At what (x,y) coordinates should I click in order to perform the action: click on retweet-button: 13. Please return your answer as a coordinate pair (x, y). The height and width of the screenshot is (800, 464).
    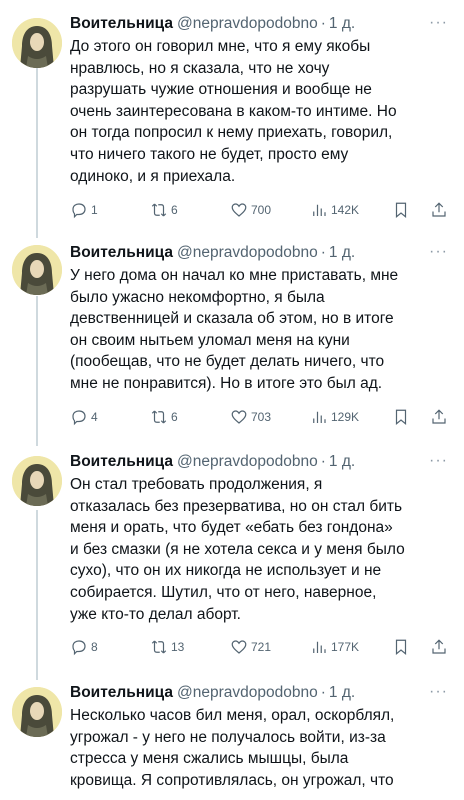
    Looking at the image, I should click on (167, 647).